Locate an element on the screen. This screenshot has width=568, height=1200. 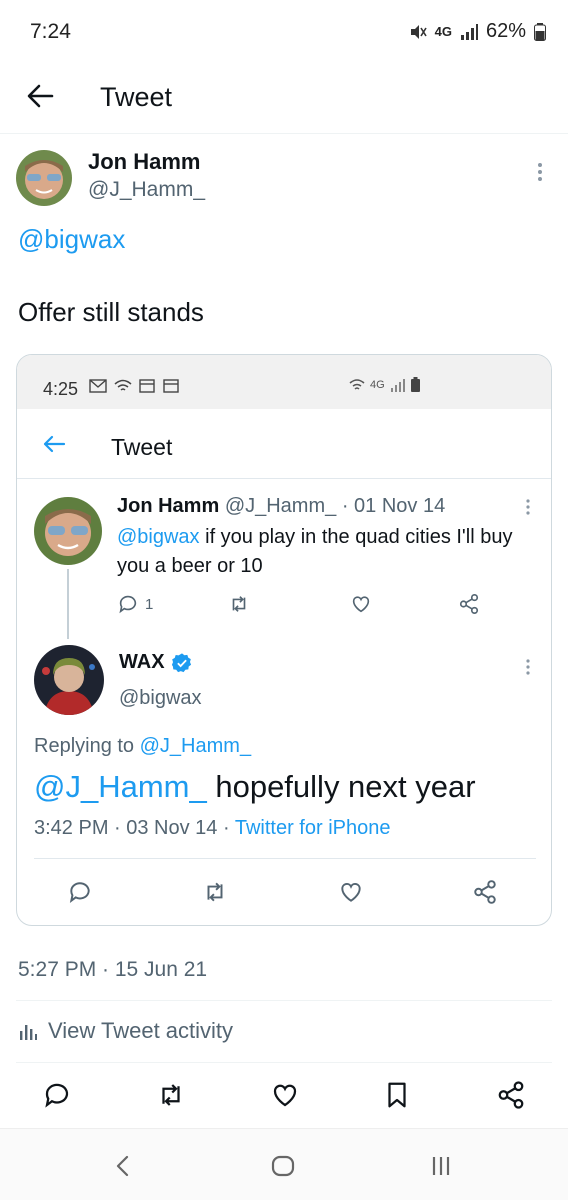
view-tweet-activity-label: View Tweet activity is located at coordinates (141, 1030).